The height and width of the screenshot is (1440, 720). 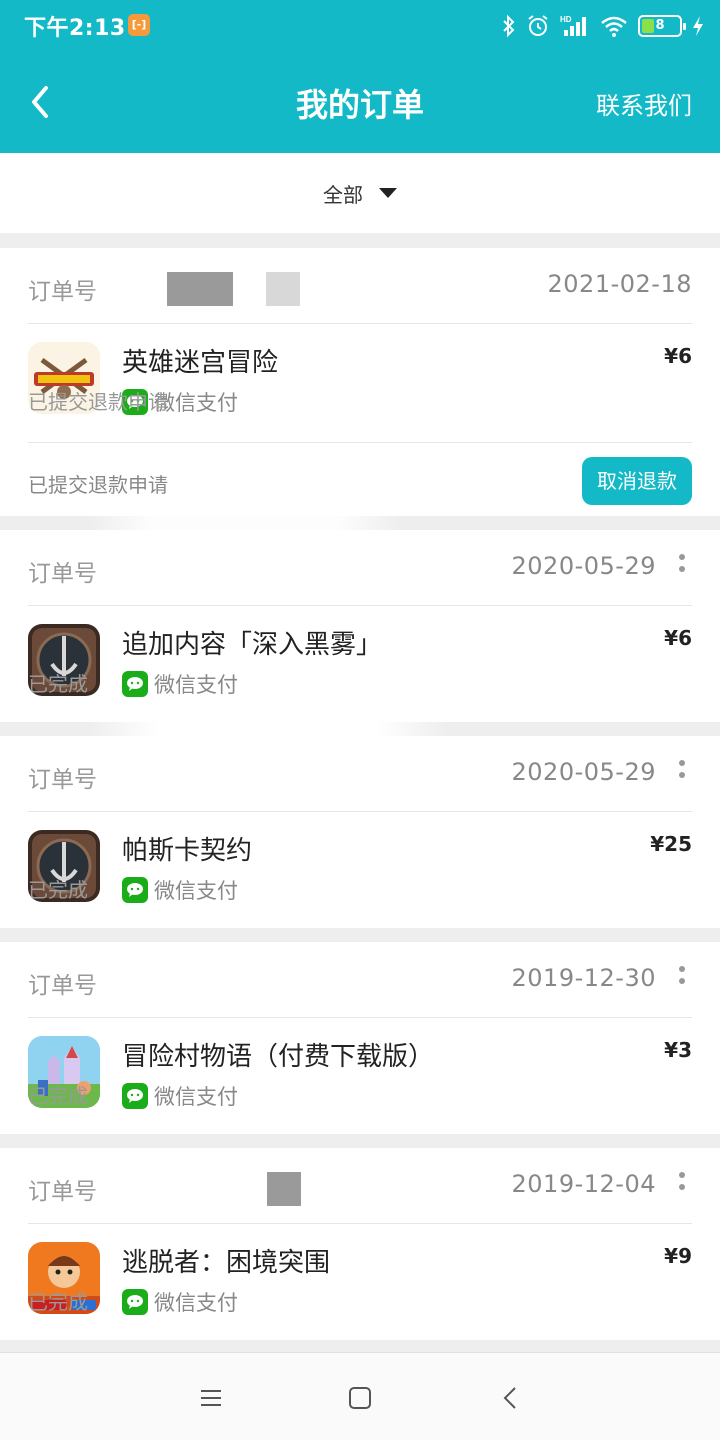 What do you see at coordinates (619, 284) in the screenshot?
I see `order-date: 2021-02-18` at bounding box center [619, 284].